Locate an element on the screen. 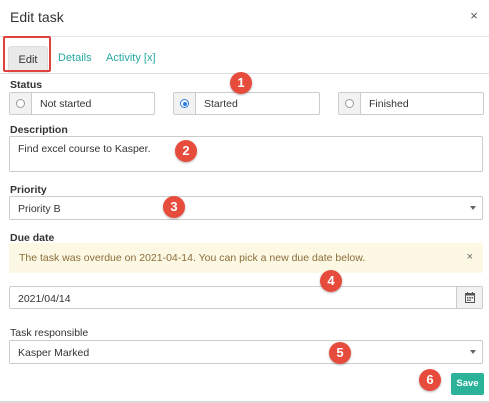  status-option-started: Started is located at coordinates (246, 103).